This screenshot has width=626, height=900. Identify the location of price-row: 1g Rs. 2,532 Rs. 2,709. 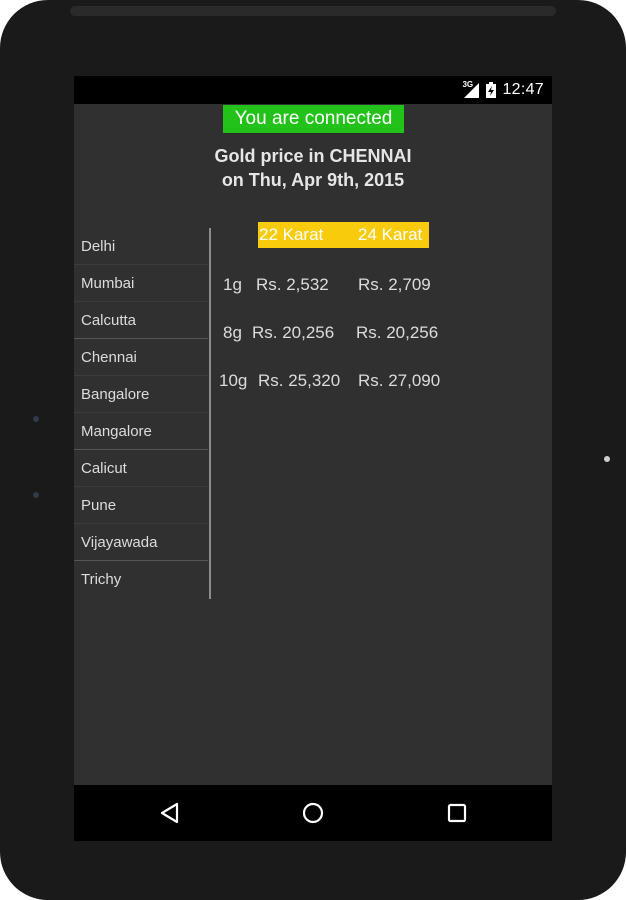
(313, 287).